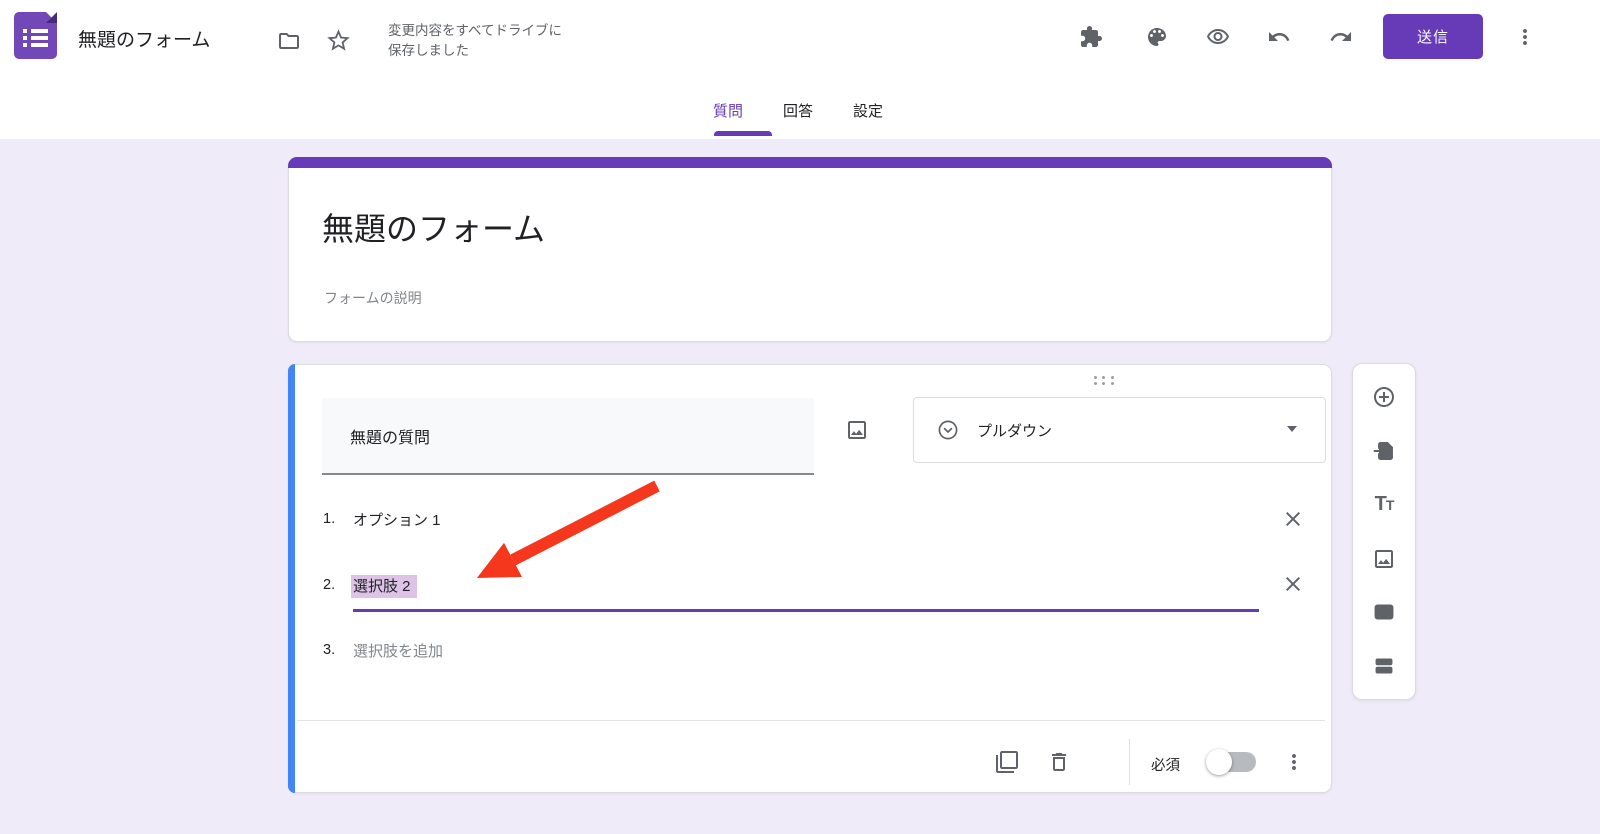 This screenshot has height=834, width=1600. What do you see at coordinates (1119, 430) in the screenshot?
I see `question-type-dropdown: プルダウン` at bounding box center [1119, 430].